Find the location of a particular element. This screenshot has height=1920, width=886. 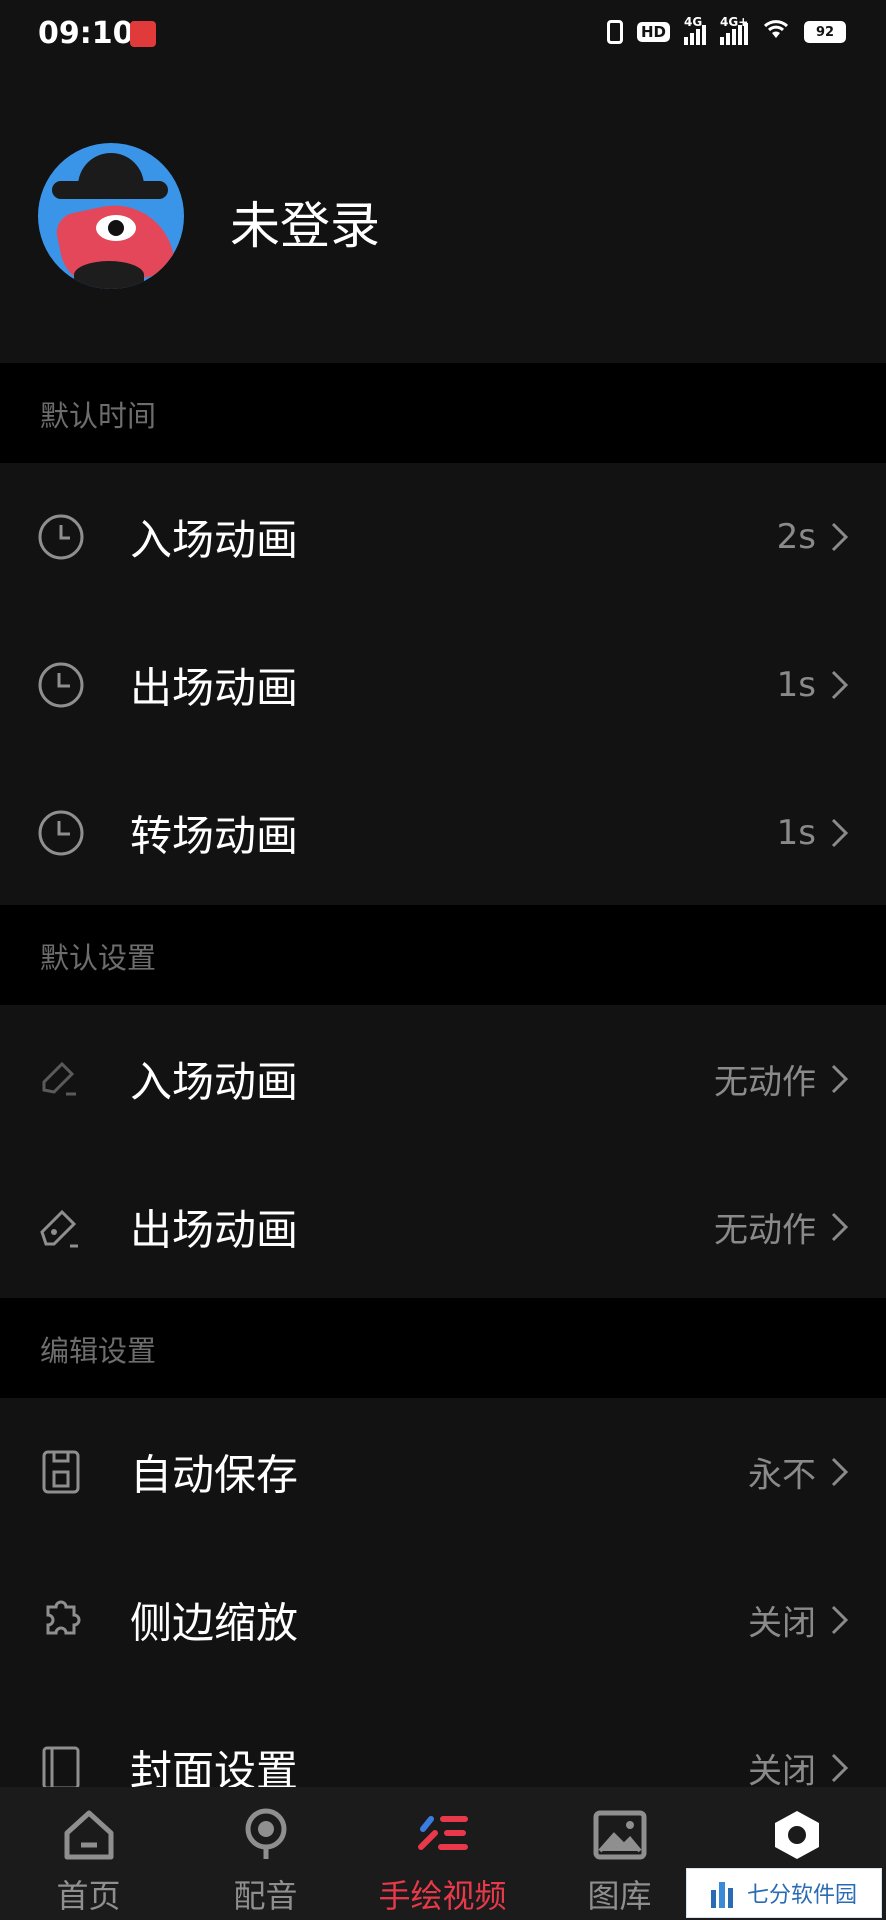

tab-label: 首页 is located at coordinates (88, 1896).